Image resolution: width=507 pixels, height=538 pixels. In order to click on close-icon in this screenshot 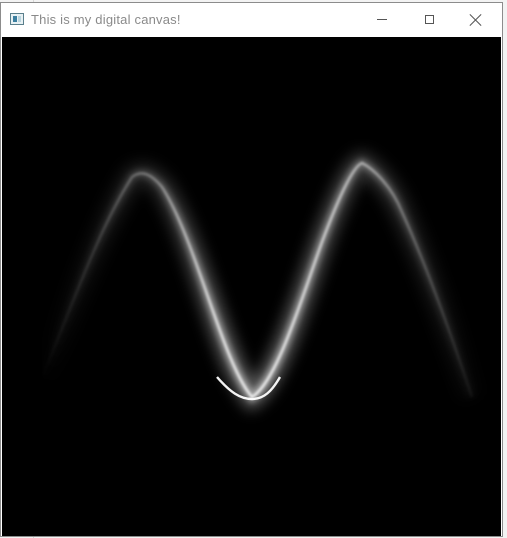, I will do `click(476, 20)`.